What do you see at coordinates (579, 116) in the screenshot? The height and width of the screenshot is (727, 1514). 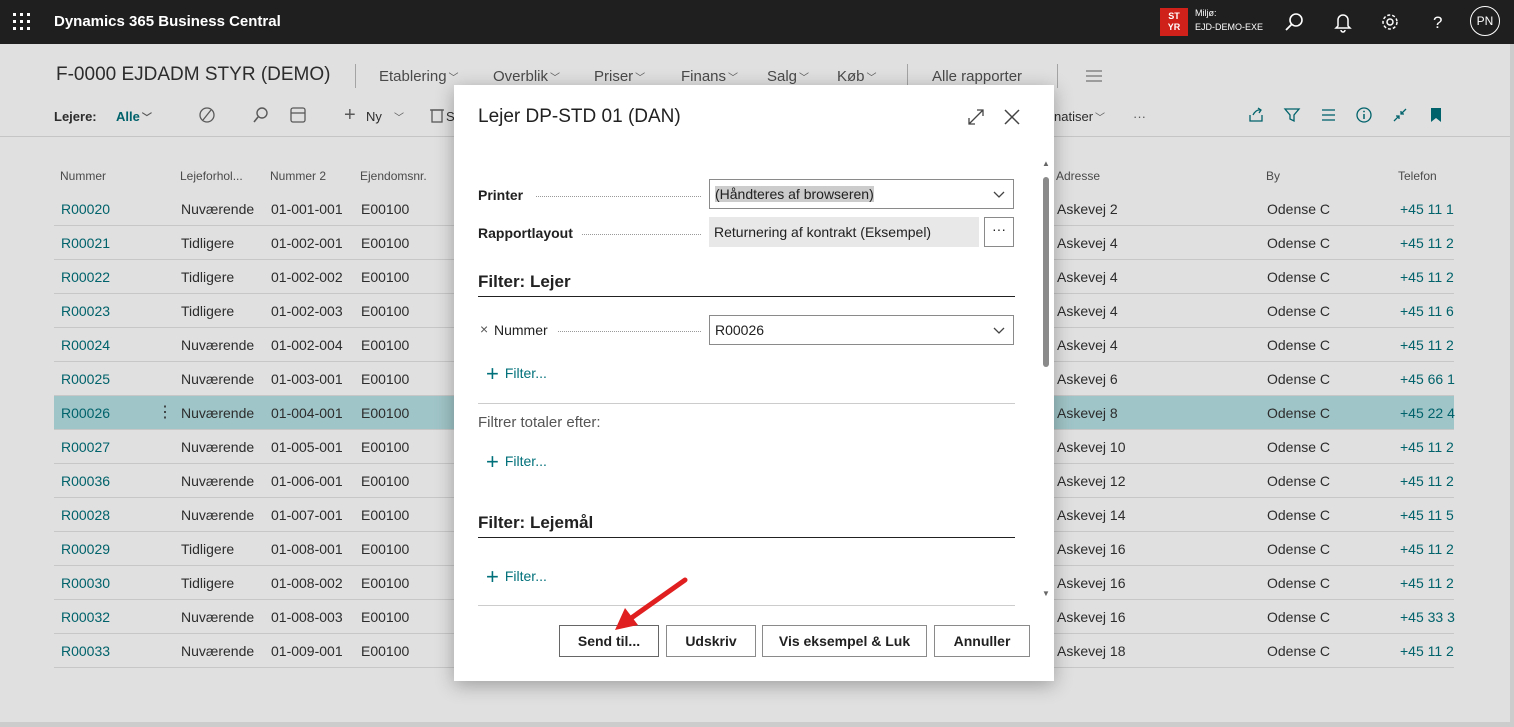 I see `dialog-title: Lejer DP-STD 01 (DAN)` at bounding box center [579, 116].